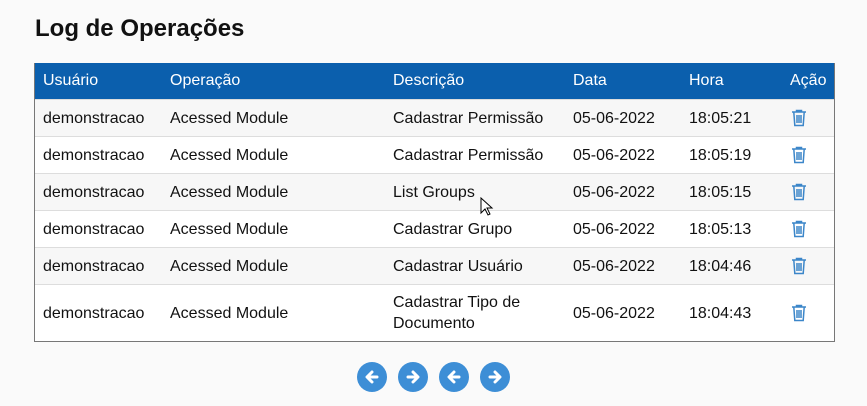 Image resolution: width=867 pixels, height=406 pixels. I want to click on column-header-user: Usuário, so click(71, 80).